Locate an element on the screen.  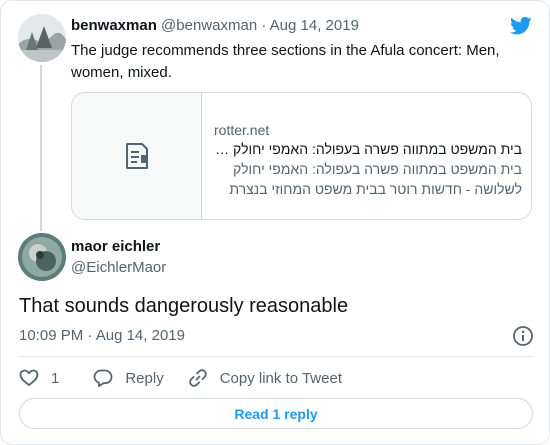
tweet1-header: benwaxman @benwaxman · Aug 14, 2019 is located at coordinates (215, 25).